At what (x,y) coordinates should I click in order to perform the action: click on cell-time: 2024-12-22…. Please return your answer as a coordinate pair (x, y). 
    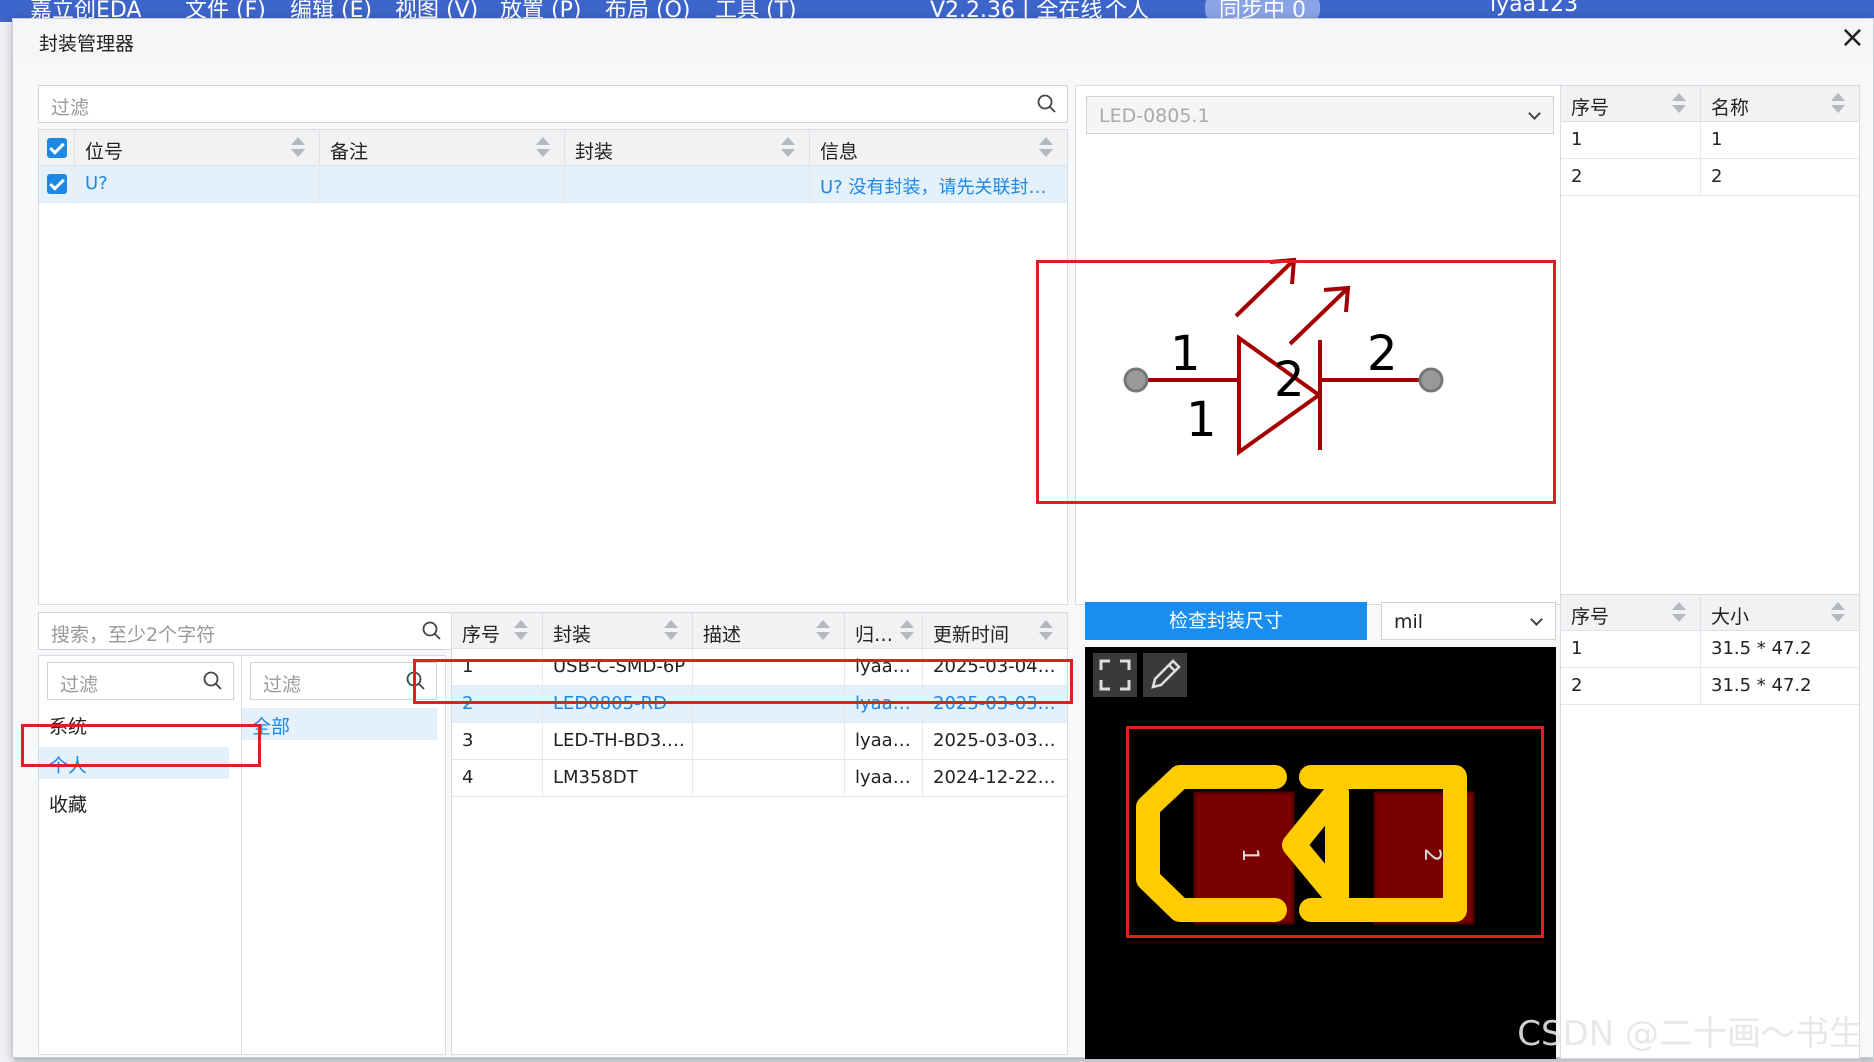
    Looking at the image, I should click on (994, 777).